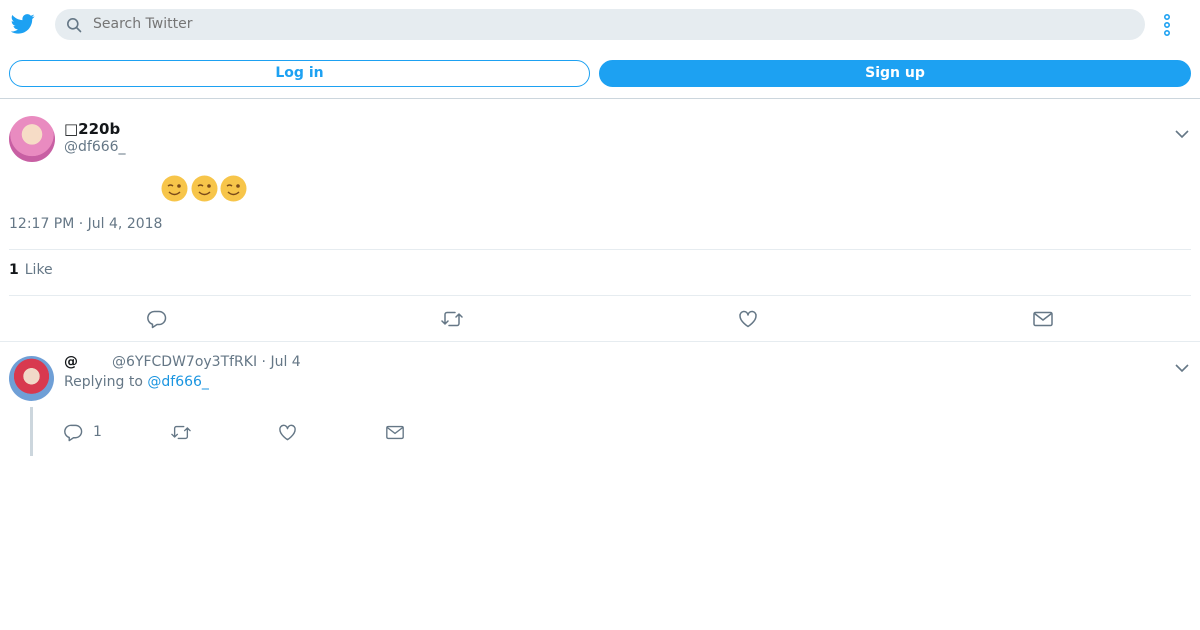 Image resolution: width=1200 pixels, height=630 pixels. What do you see at coordinates (32, 139) in the screenshot?
I see `author-avatar` at bounding box center [32, 139].